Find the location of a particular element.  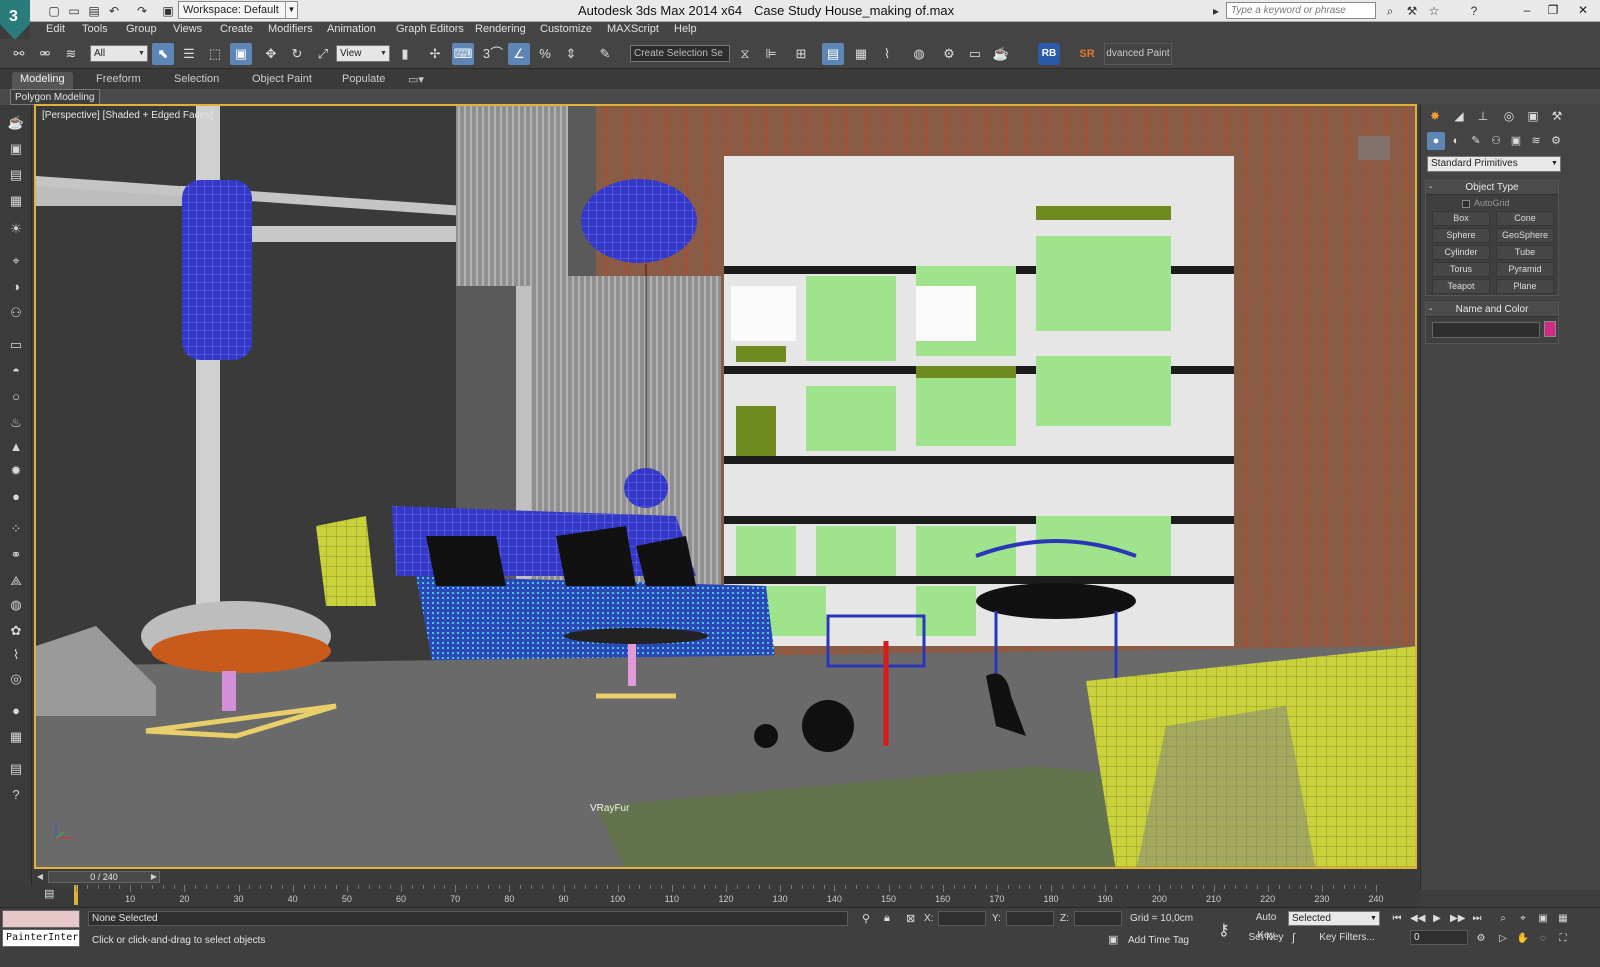

plane-button: Plane is located at coordinates (1525, 286).